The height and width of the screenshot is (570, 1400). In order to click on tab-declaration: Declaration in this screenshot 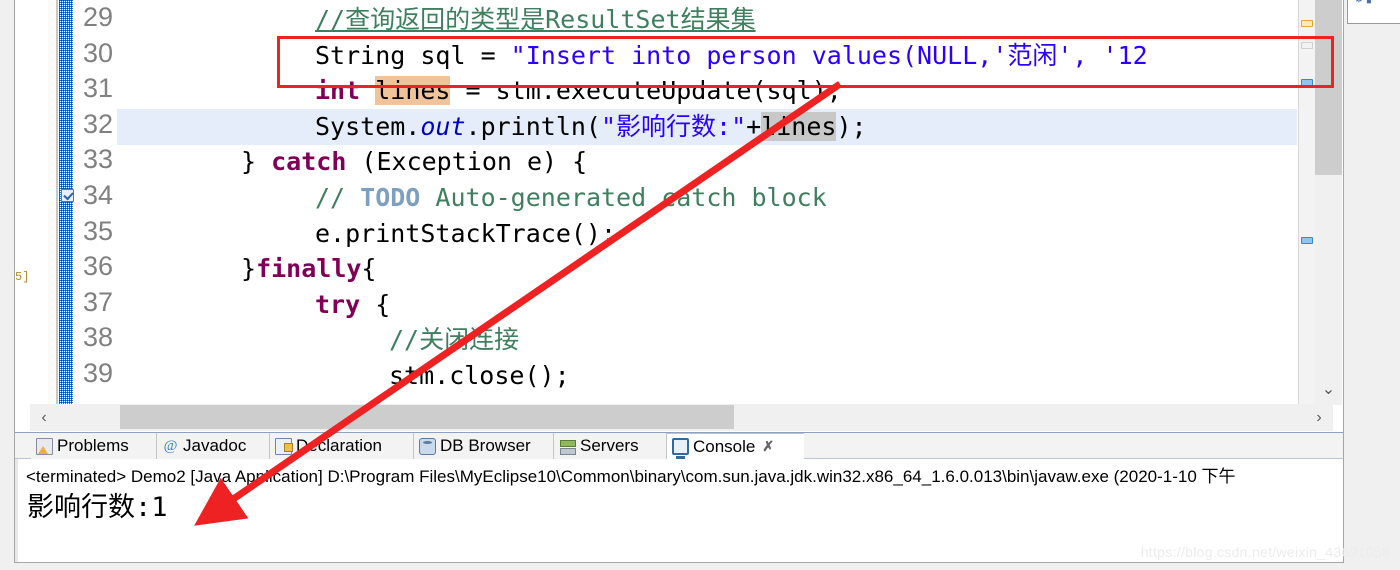, I will do `click(342, 446)`.